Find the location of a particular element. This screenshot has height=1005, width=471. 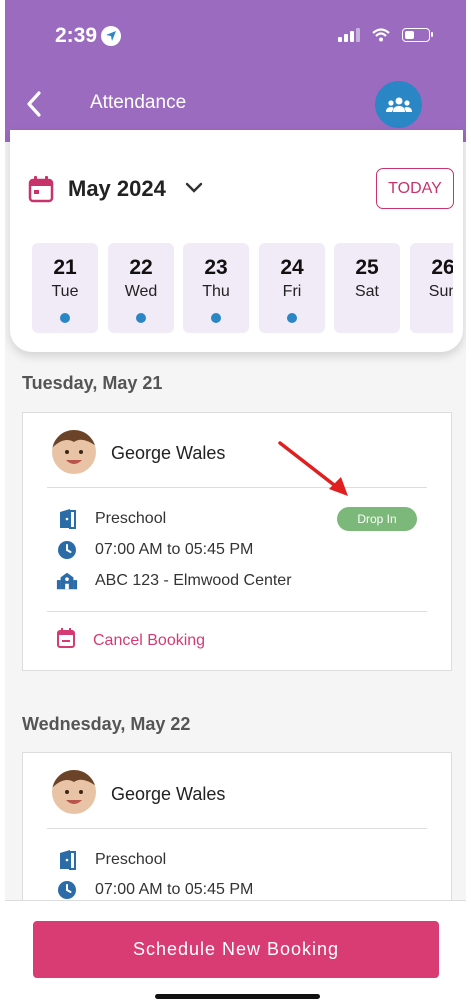

status-icons is located at coordinates (385, 35).